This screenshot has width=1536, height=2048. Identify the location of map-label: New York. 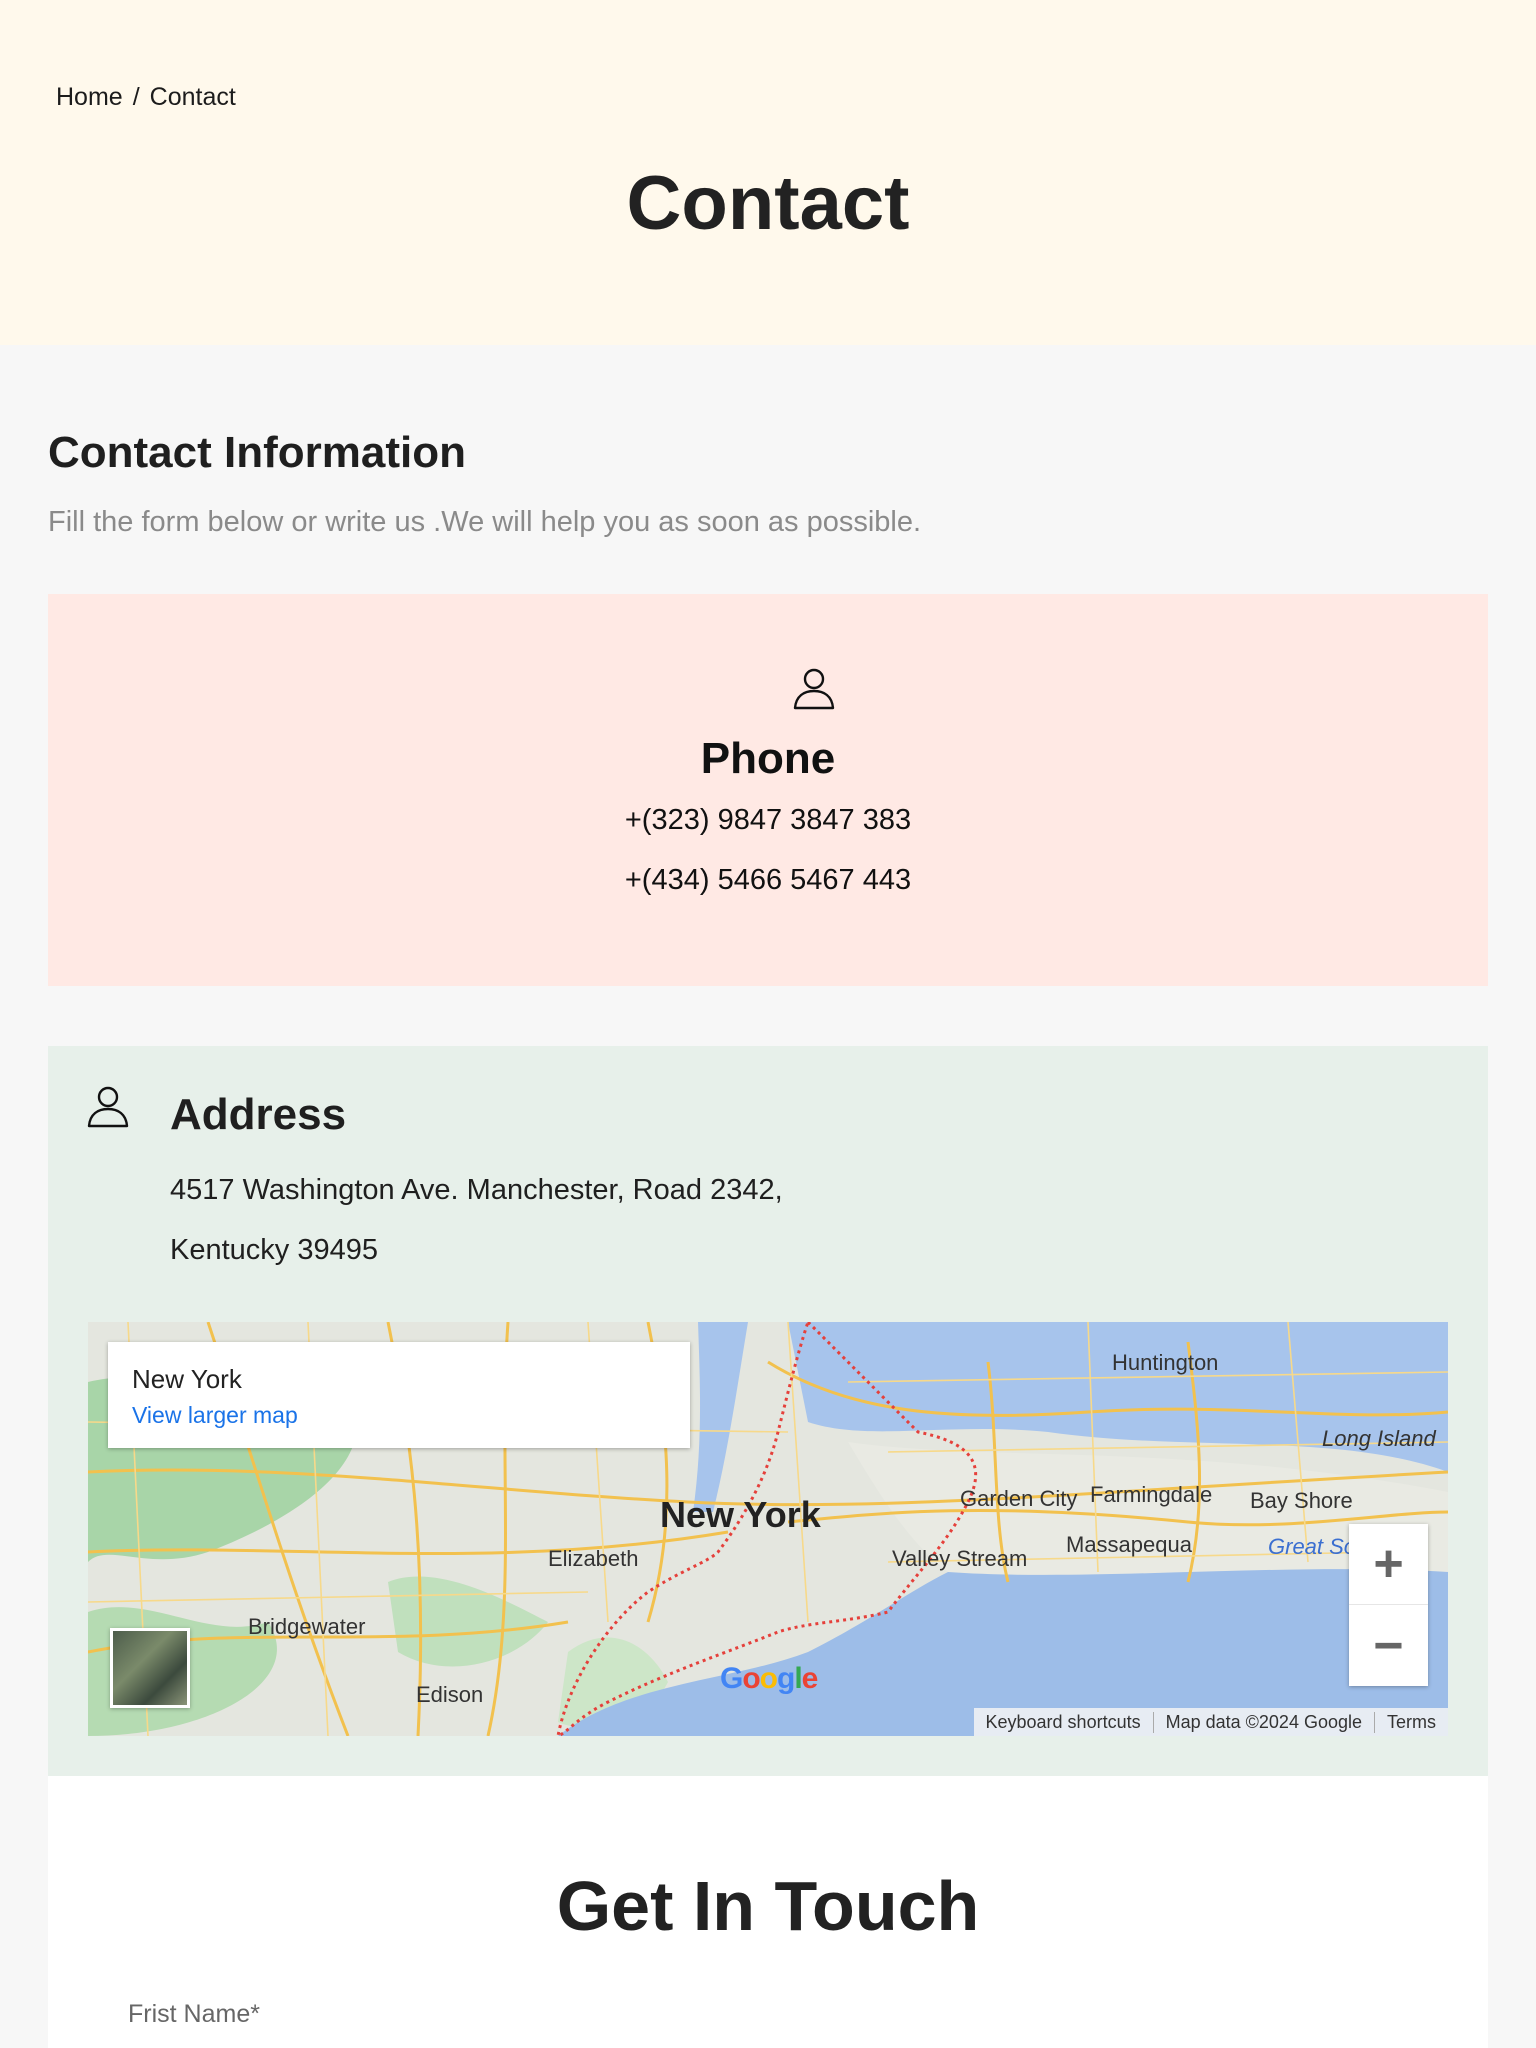
(740, 1514).